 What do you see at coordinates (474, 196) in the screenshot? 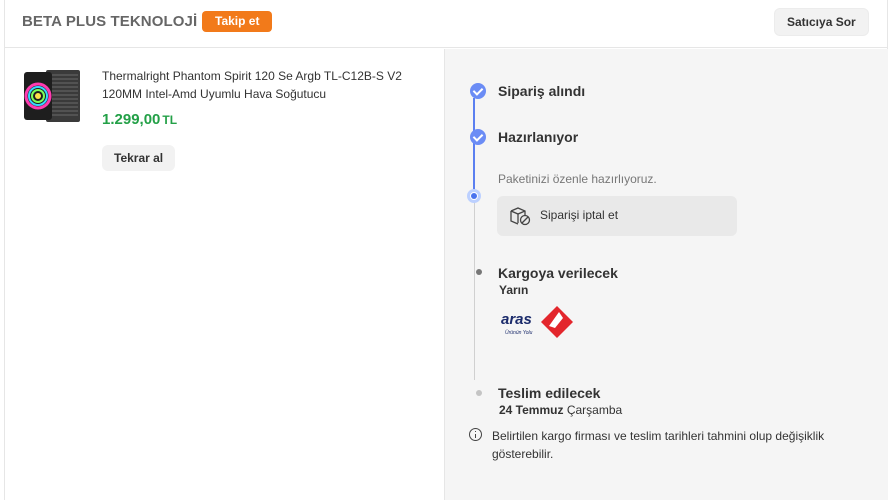
I see `current-step-indicator-icon` at bounding box center [474, 196].